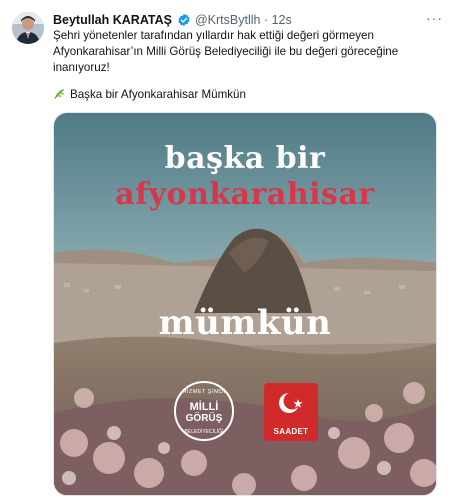 This screenshot has width=456, height=500. I want to click on author-name: Beytullah KARATAŞ, so click(112, 20).